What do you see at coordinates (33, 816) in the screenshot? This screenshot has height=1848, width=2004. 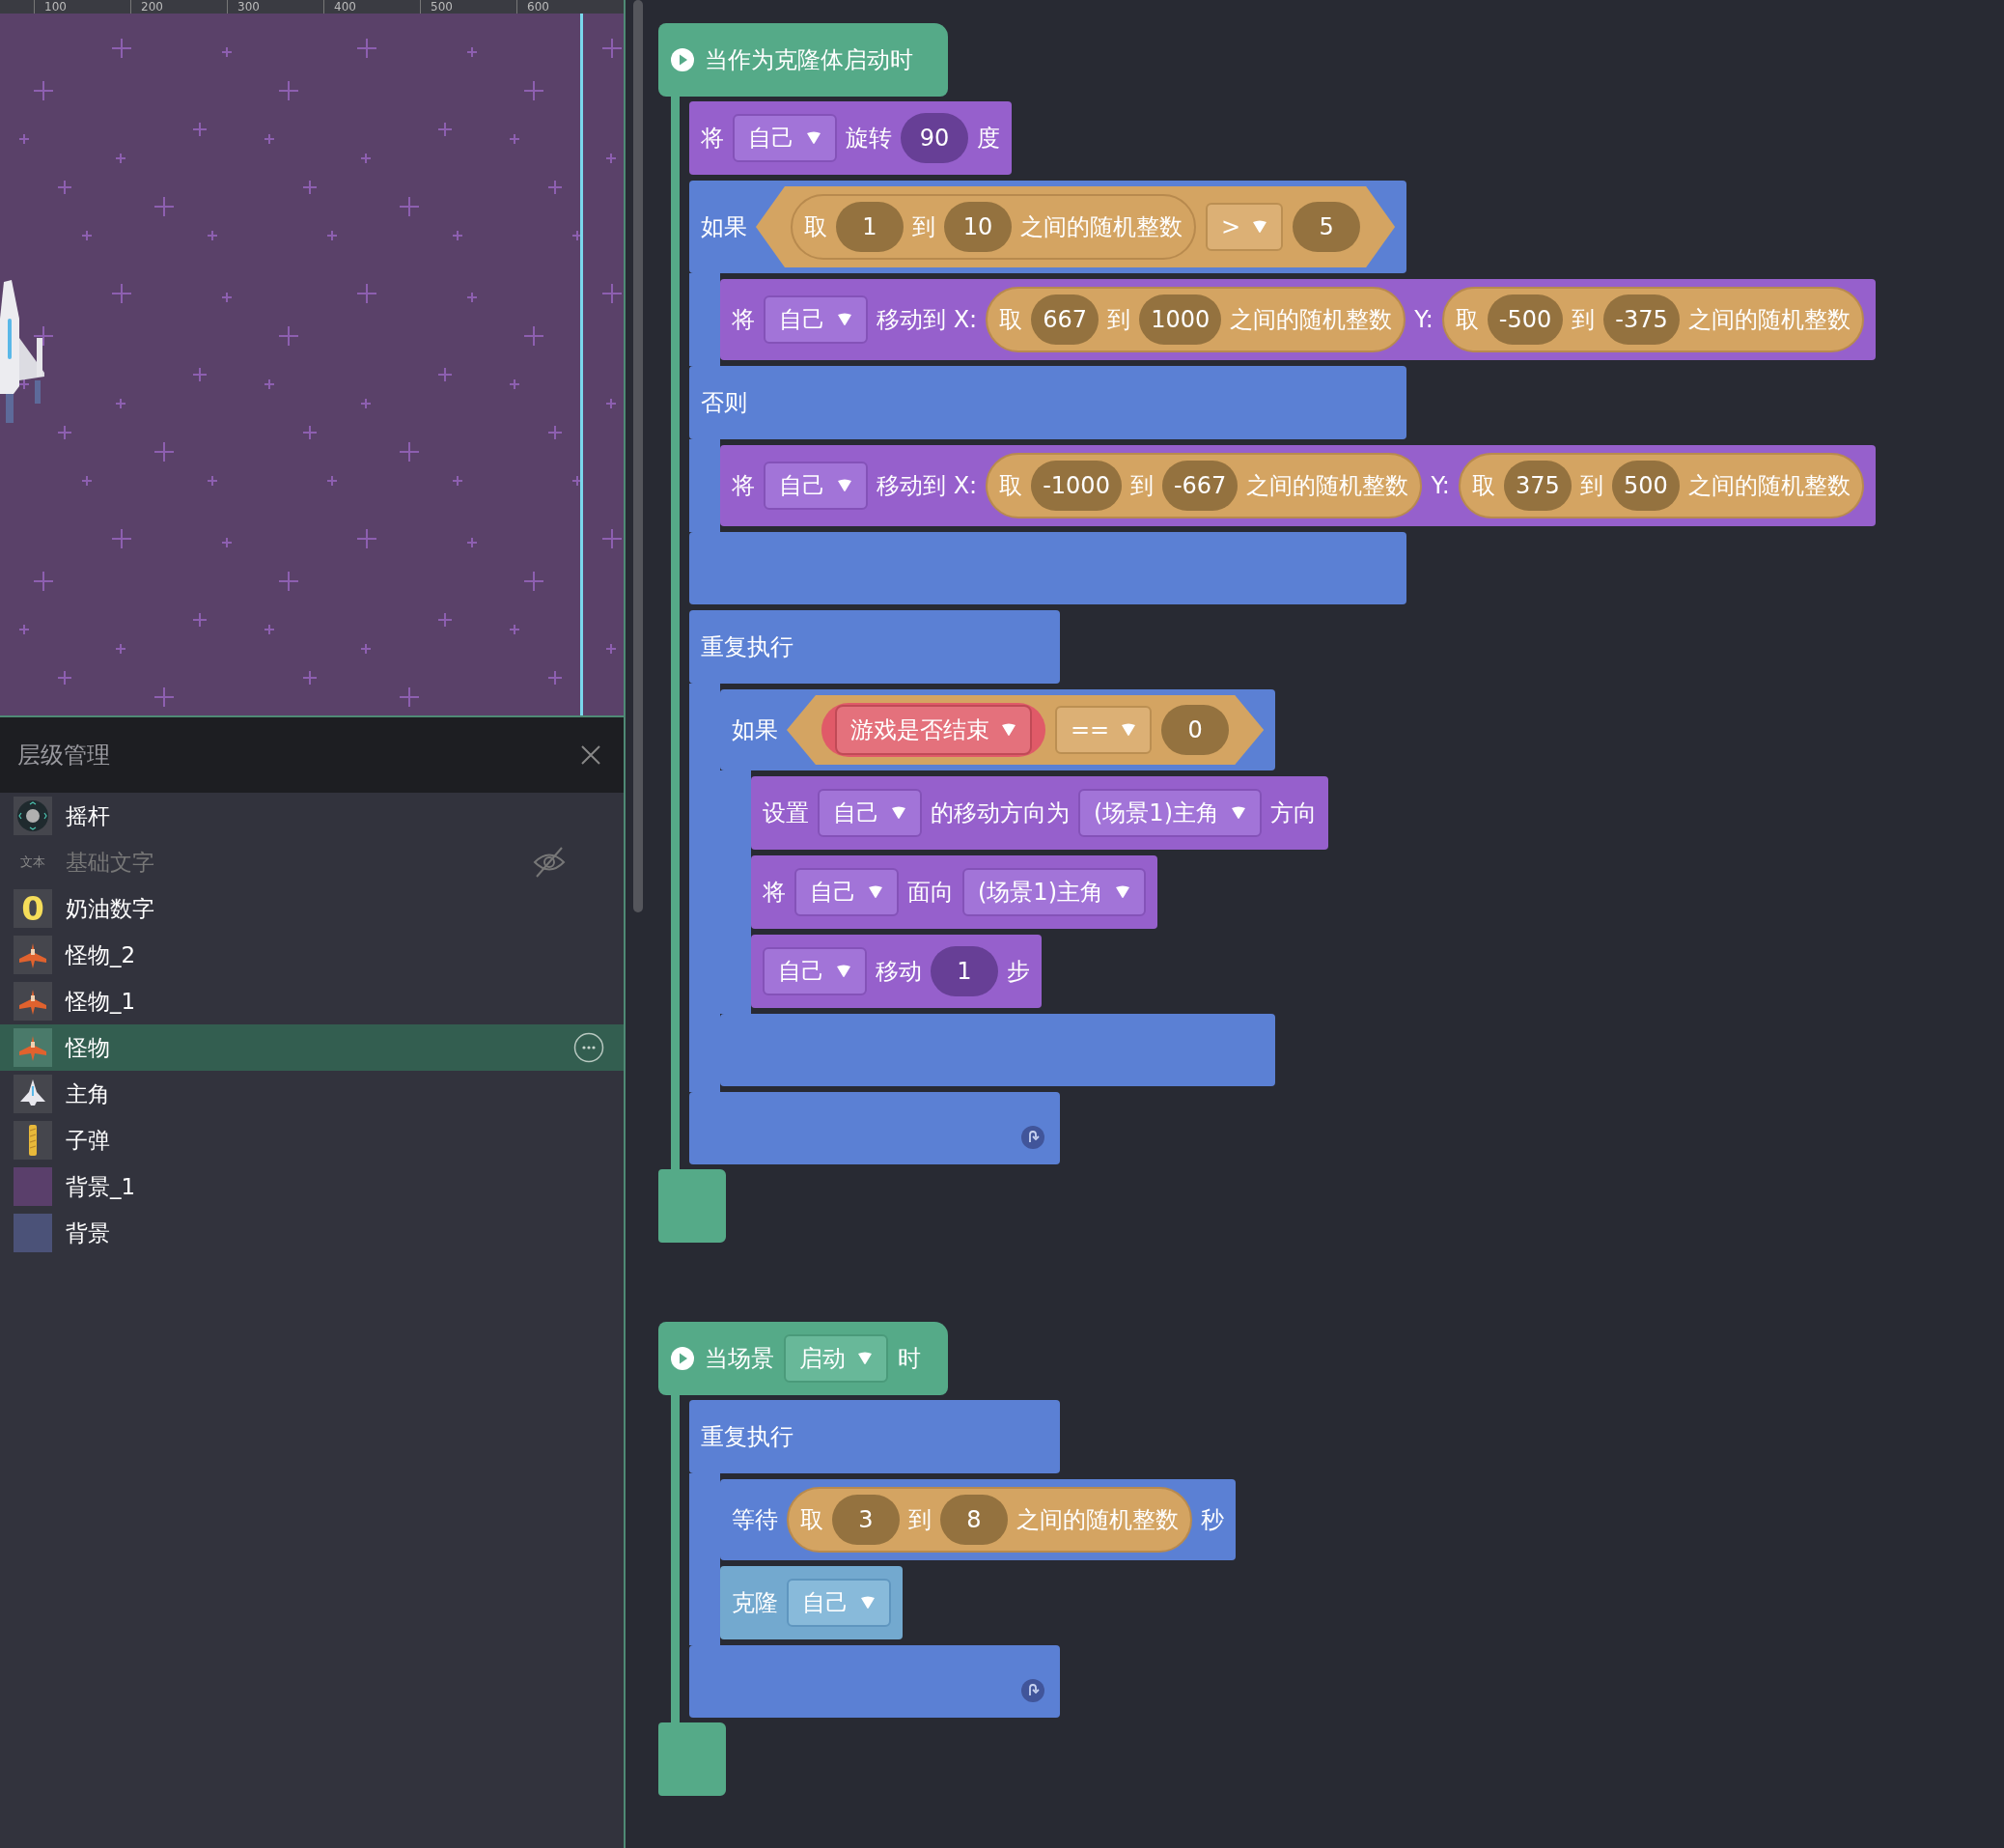 I see `joystick-icon` at bounding box center [33, 816].